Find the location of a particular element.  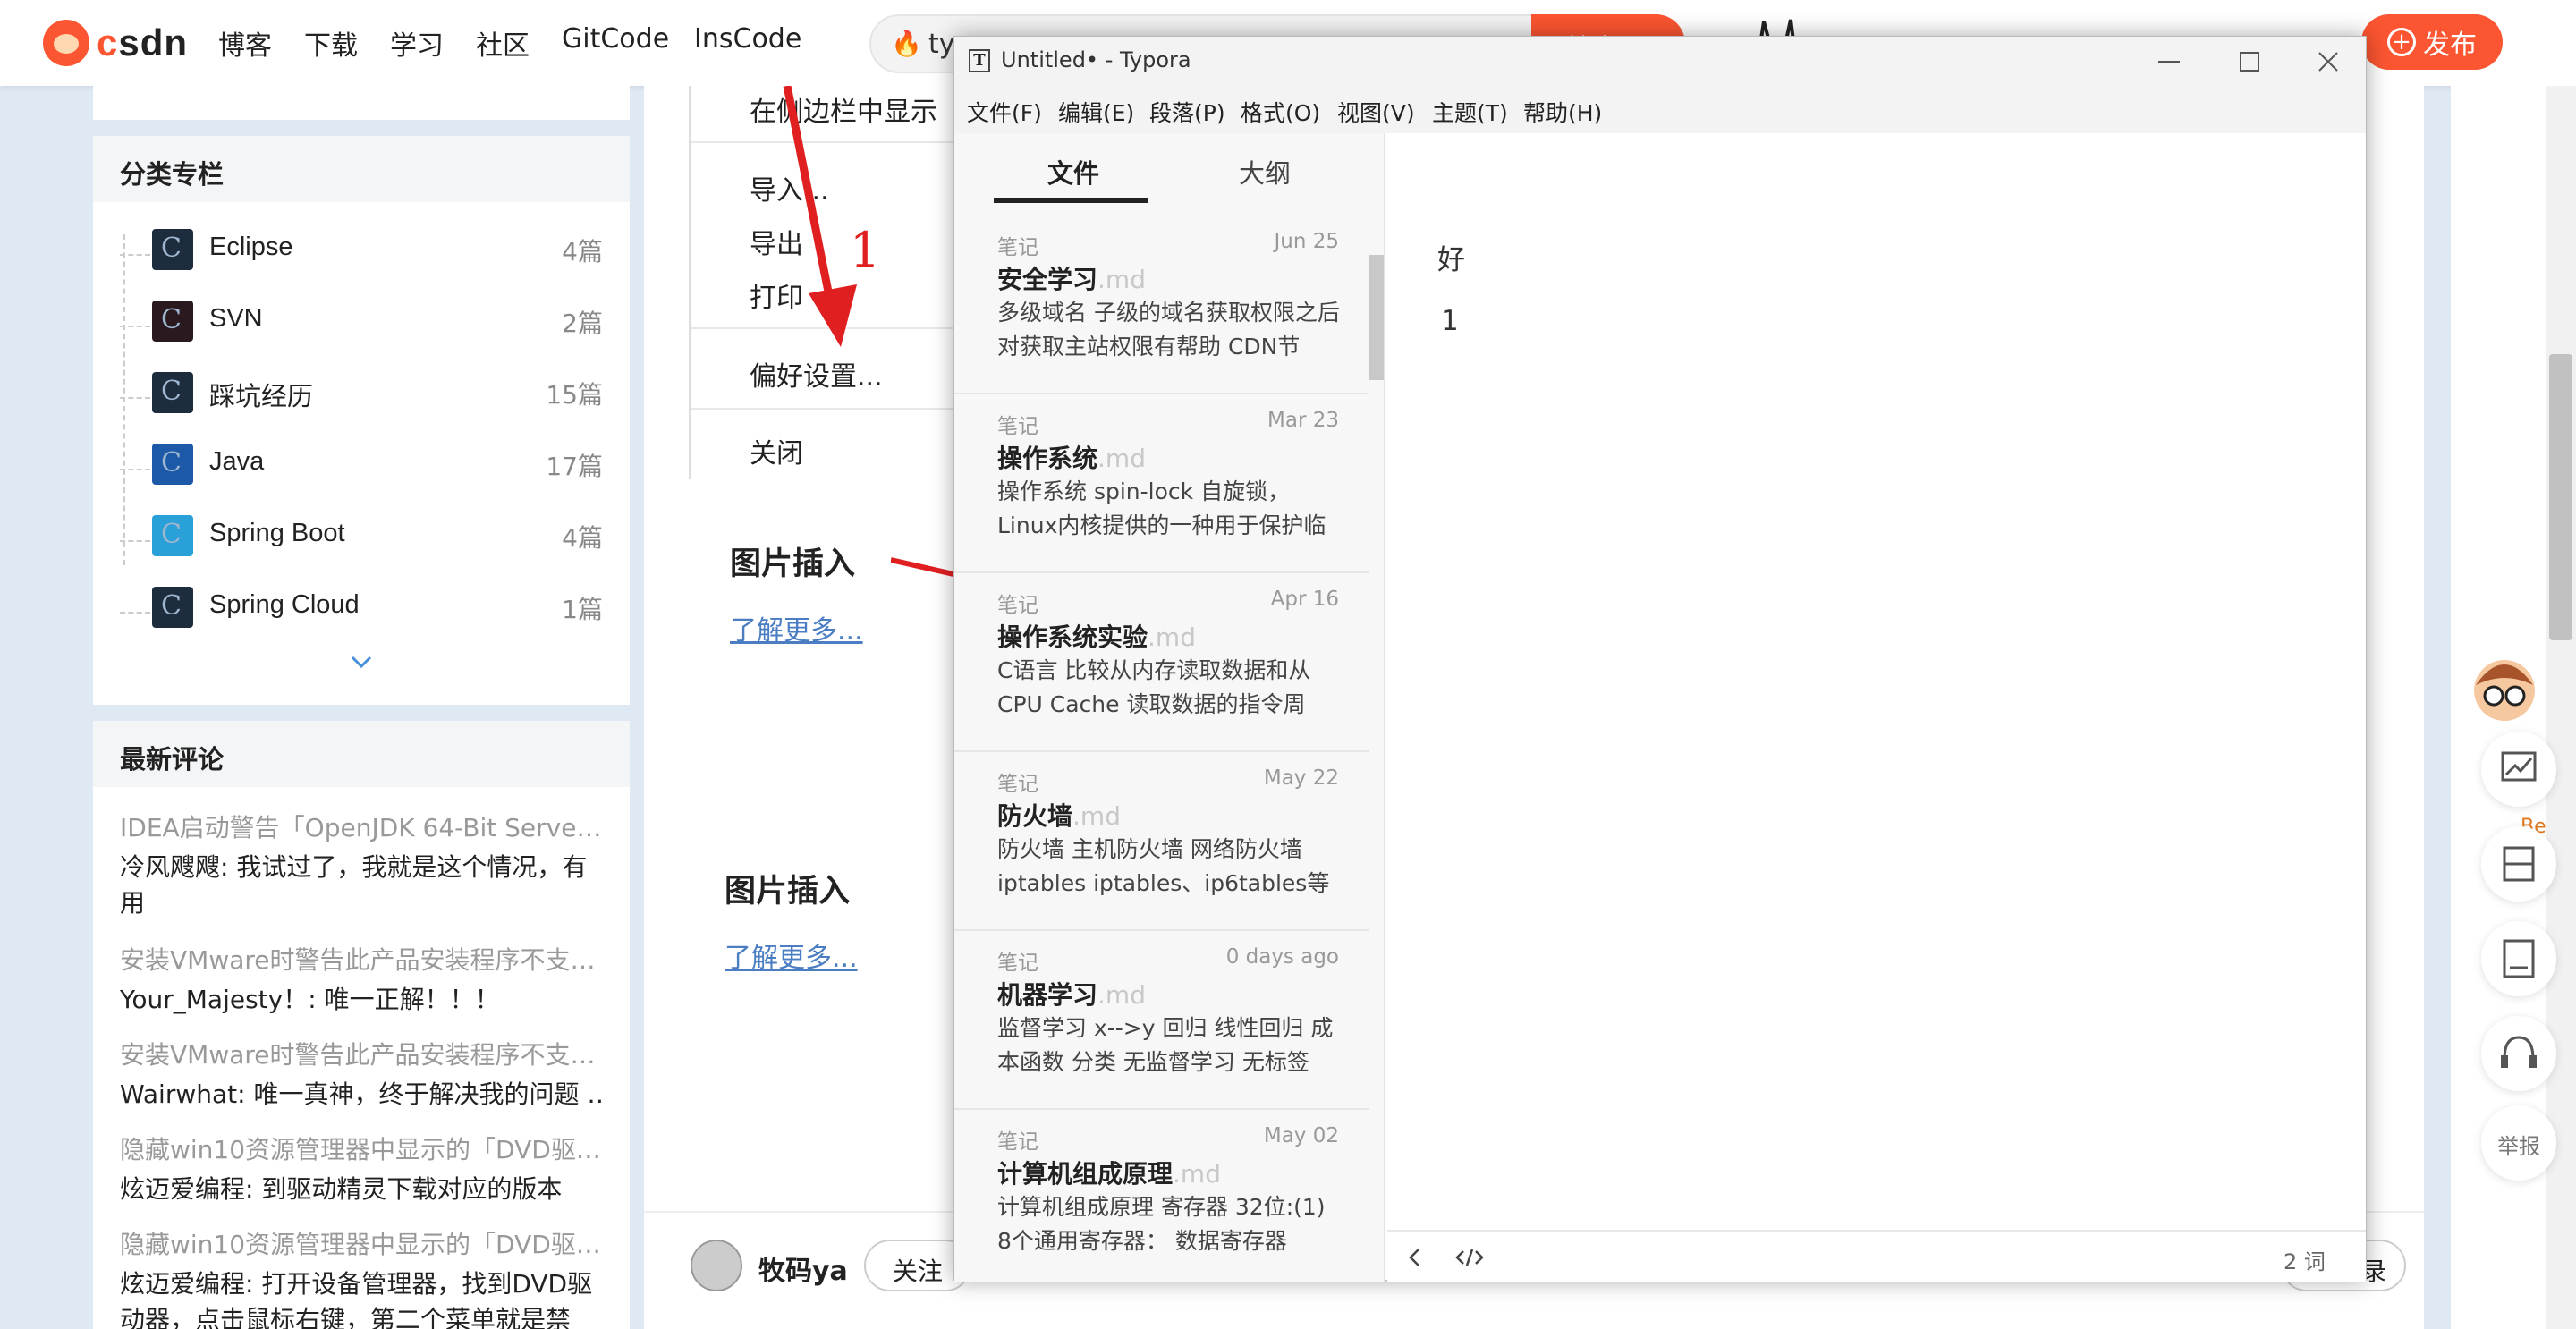

menu-paragraph: 段落(P) is located at coordinates (1187, 112).